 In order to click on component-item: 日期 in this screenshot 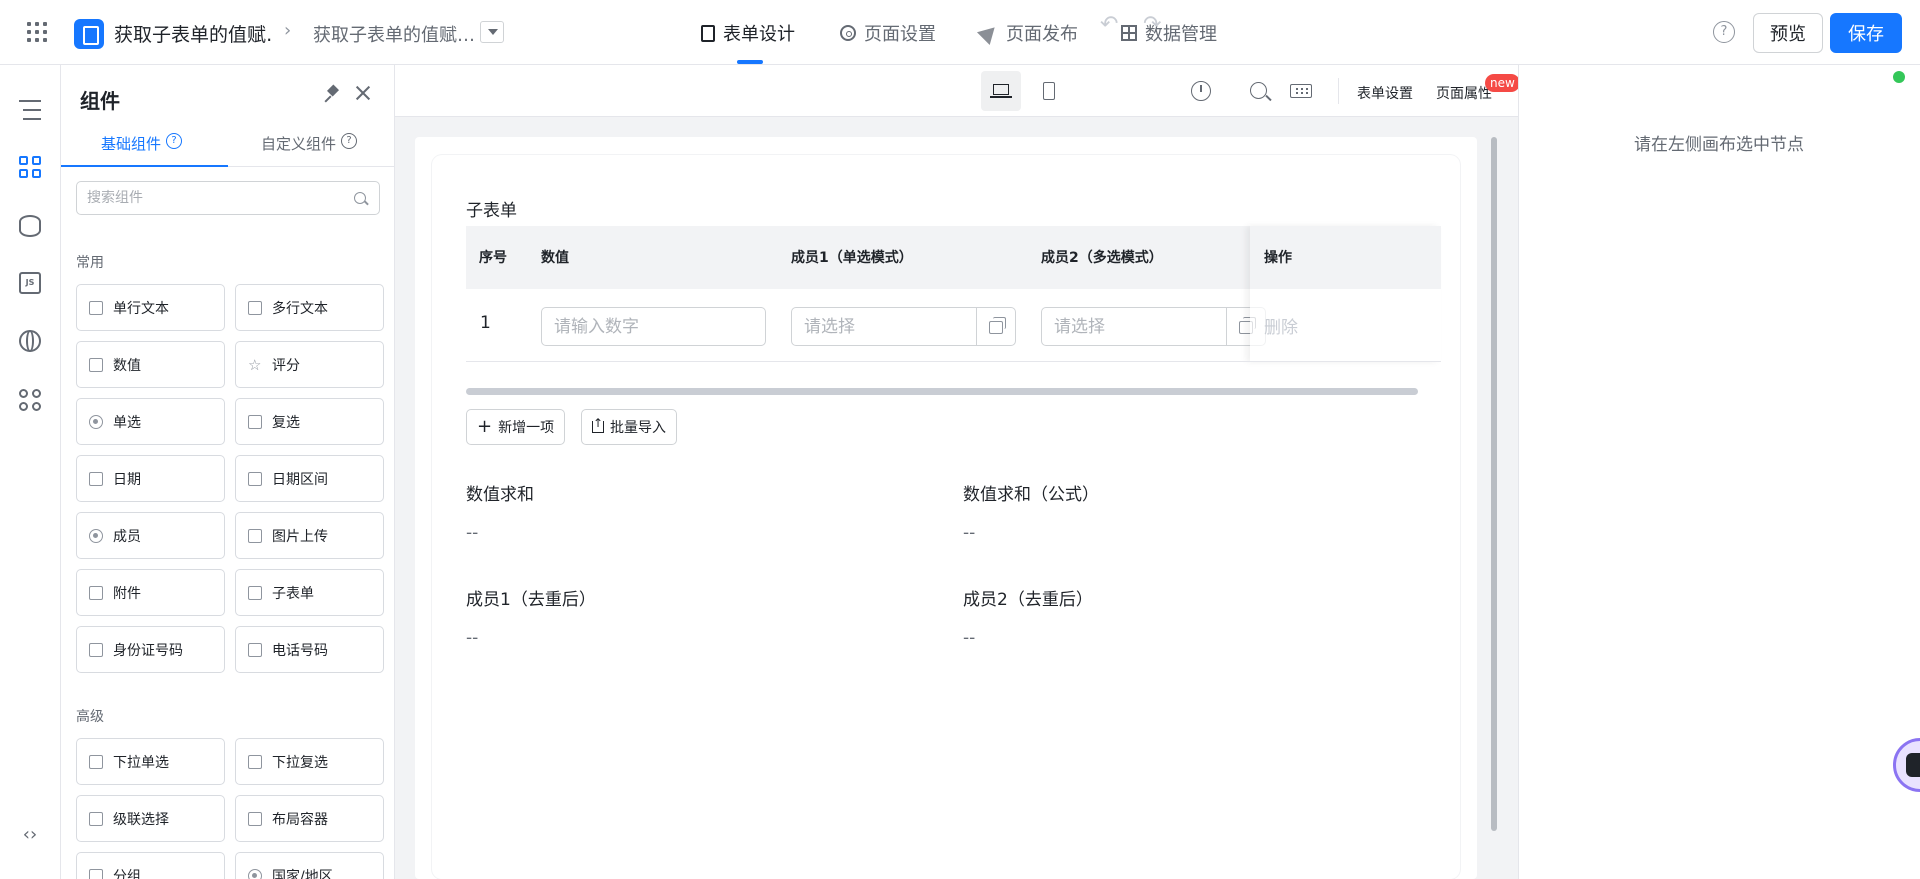, I will do `click(150, 478)`.